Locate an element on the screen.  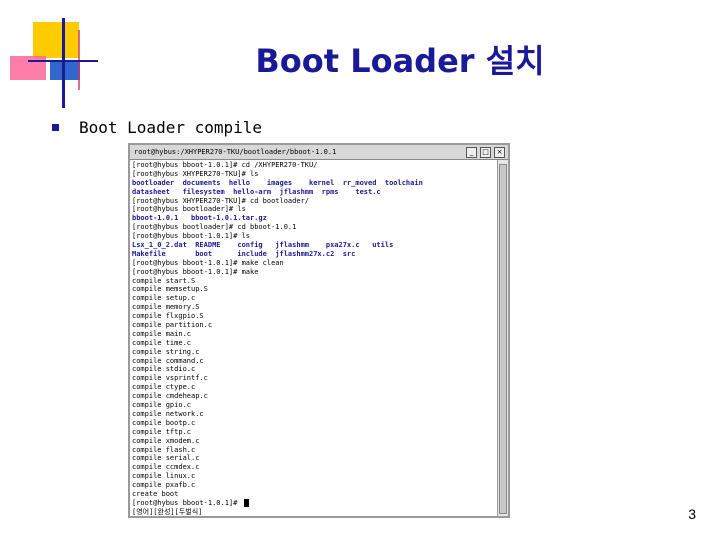
decor-blue-block is located at coordinates (65, 71).